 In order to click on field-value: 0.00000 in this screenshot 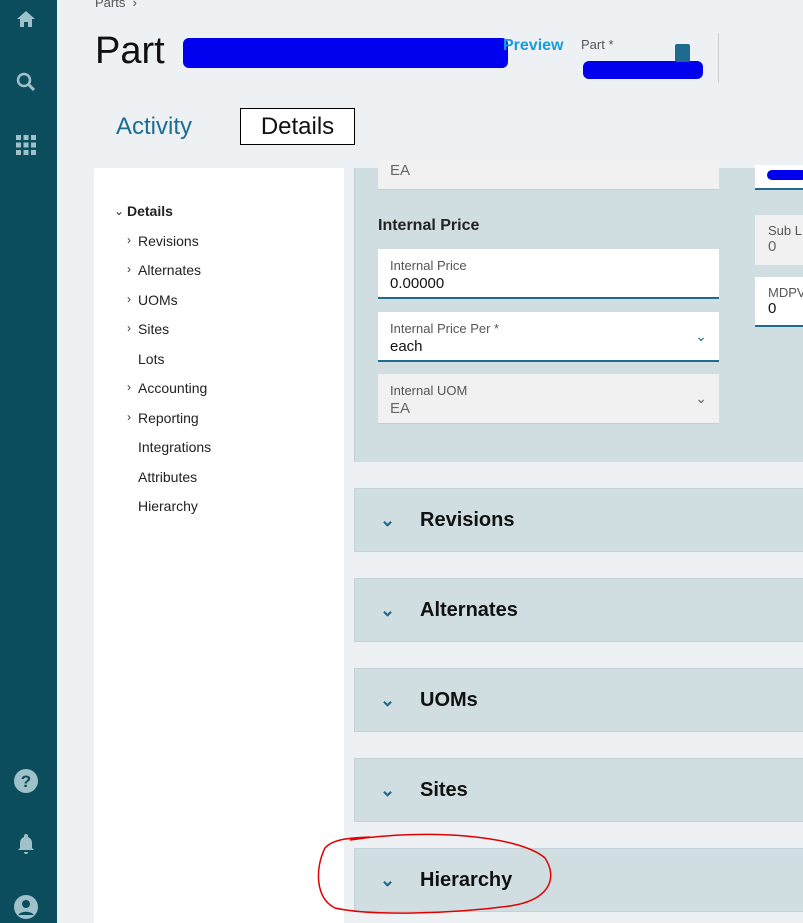, I will do `click(548, 283)`.